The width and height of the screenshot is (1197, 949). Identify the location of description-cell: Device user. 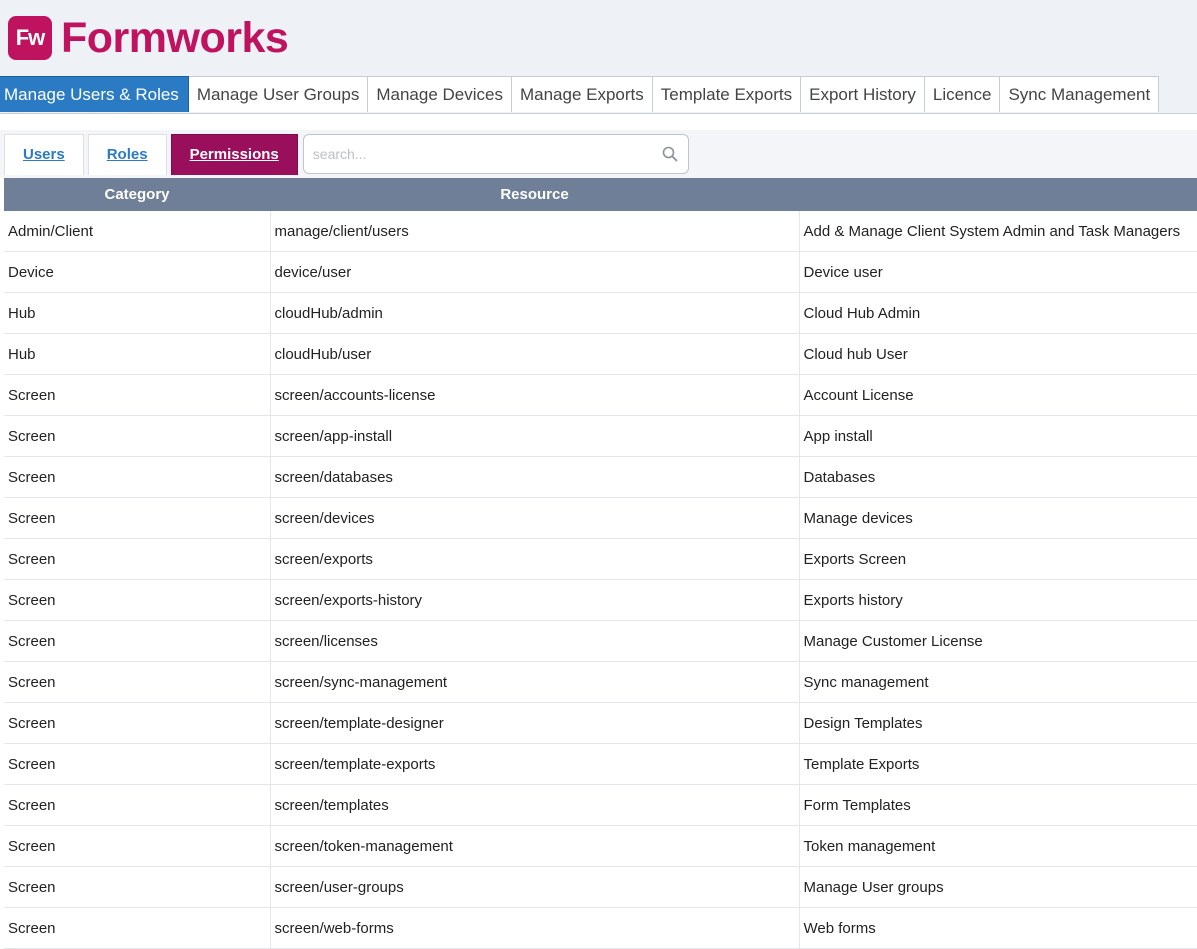
(997, 272).